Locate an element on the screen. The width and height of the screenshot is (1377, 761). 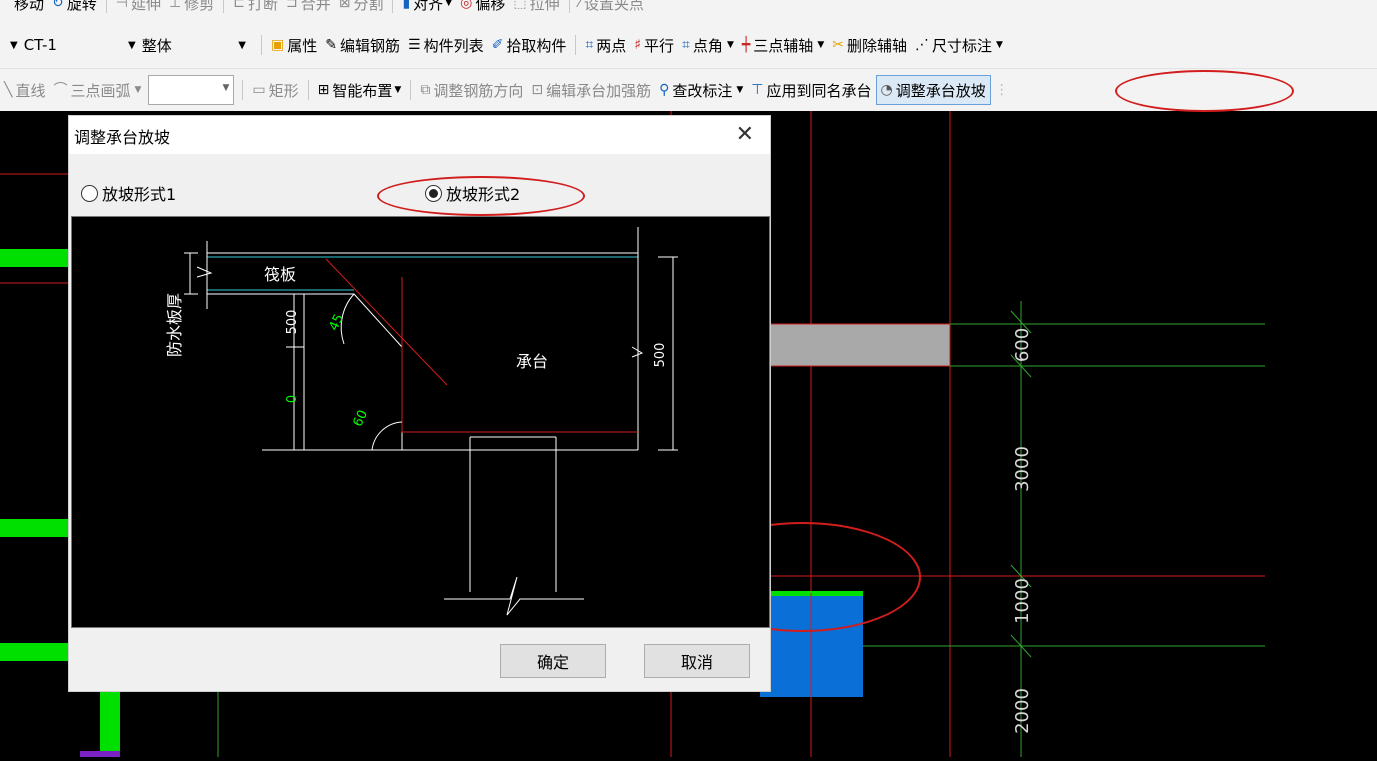
ok-button: 确定 is located at coordinates (553, 661).